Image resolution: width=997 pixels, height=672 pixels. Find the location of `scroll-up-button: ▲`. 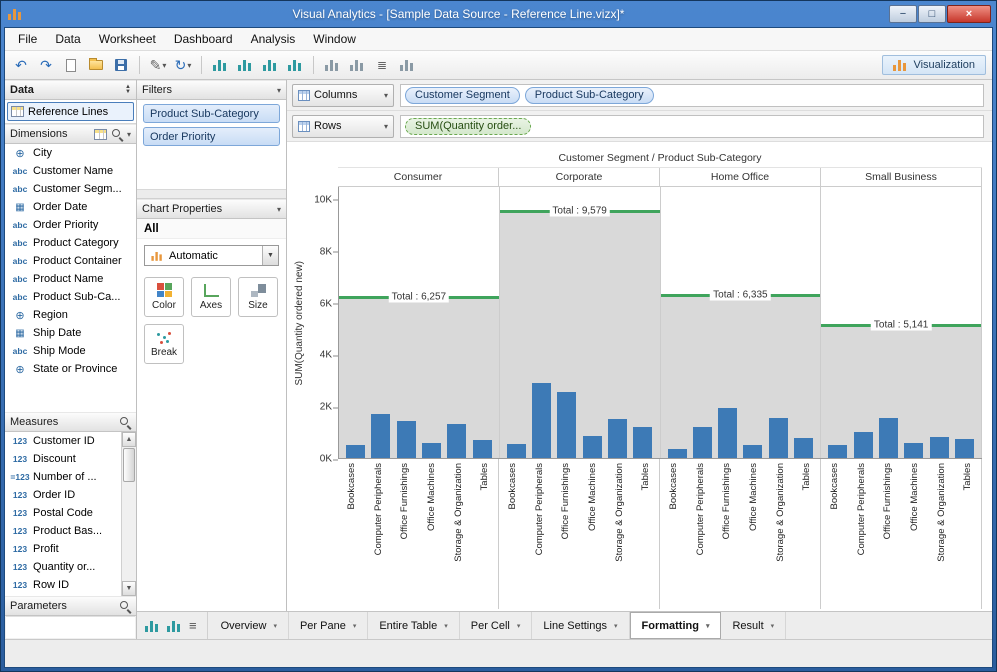

scroll-up-button: ▲ is located at coordinates (129, 439).